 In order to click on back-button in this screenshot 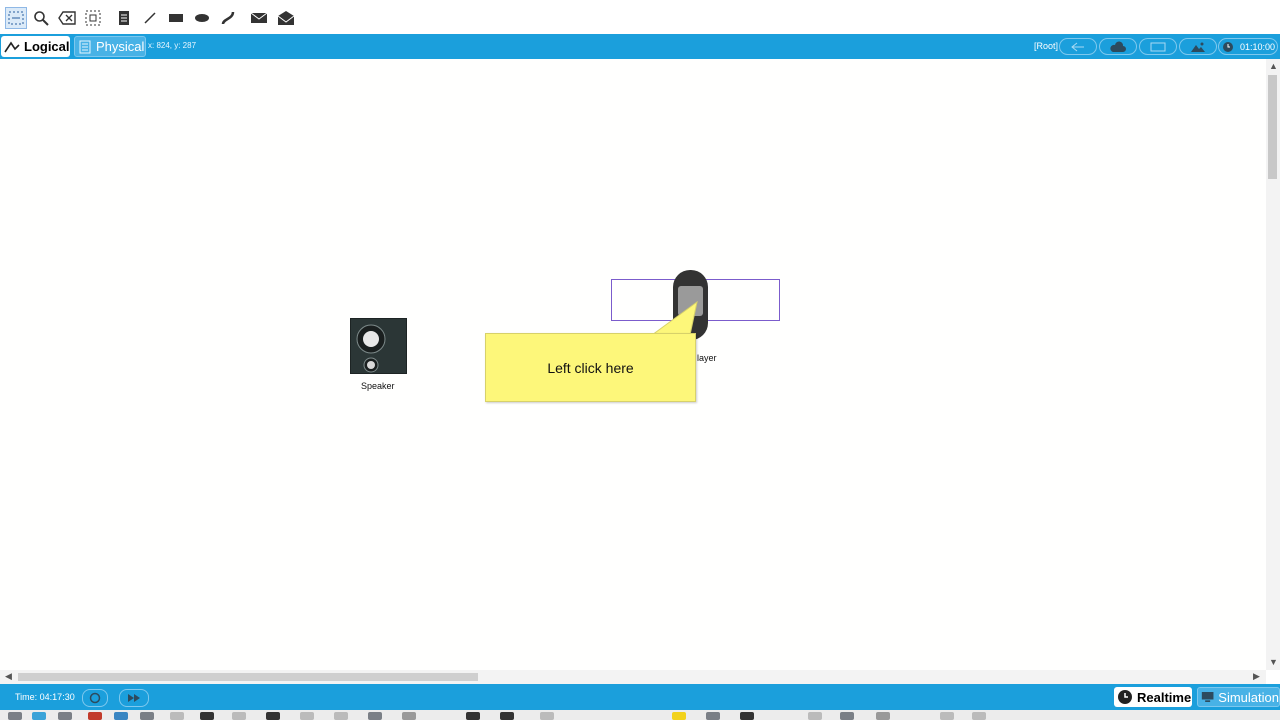, I will do `click(1078, 46)`.